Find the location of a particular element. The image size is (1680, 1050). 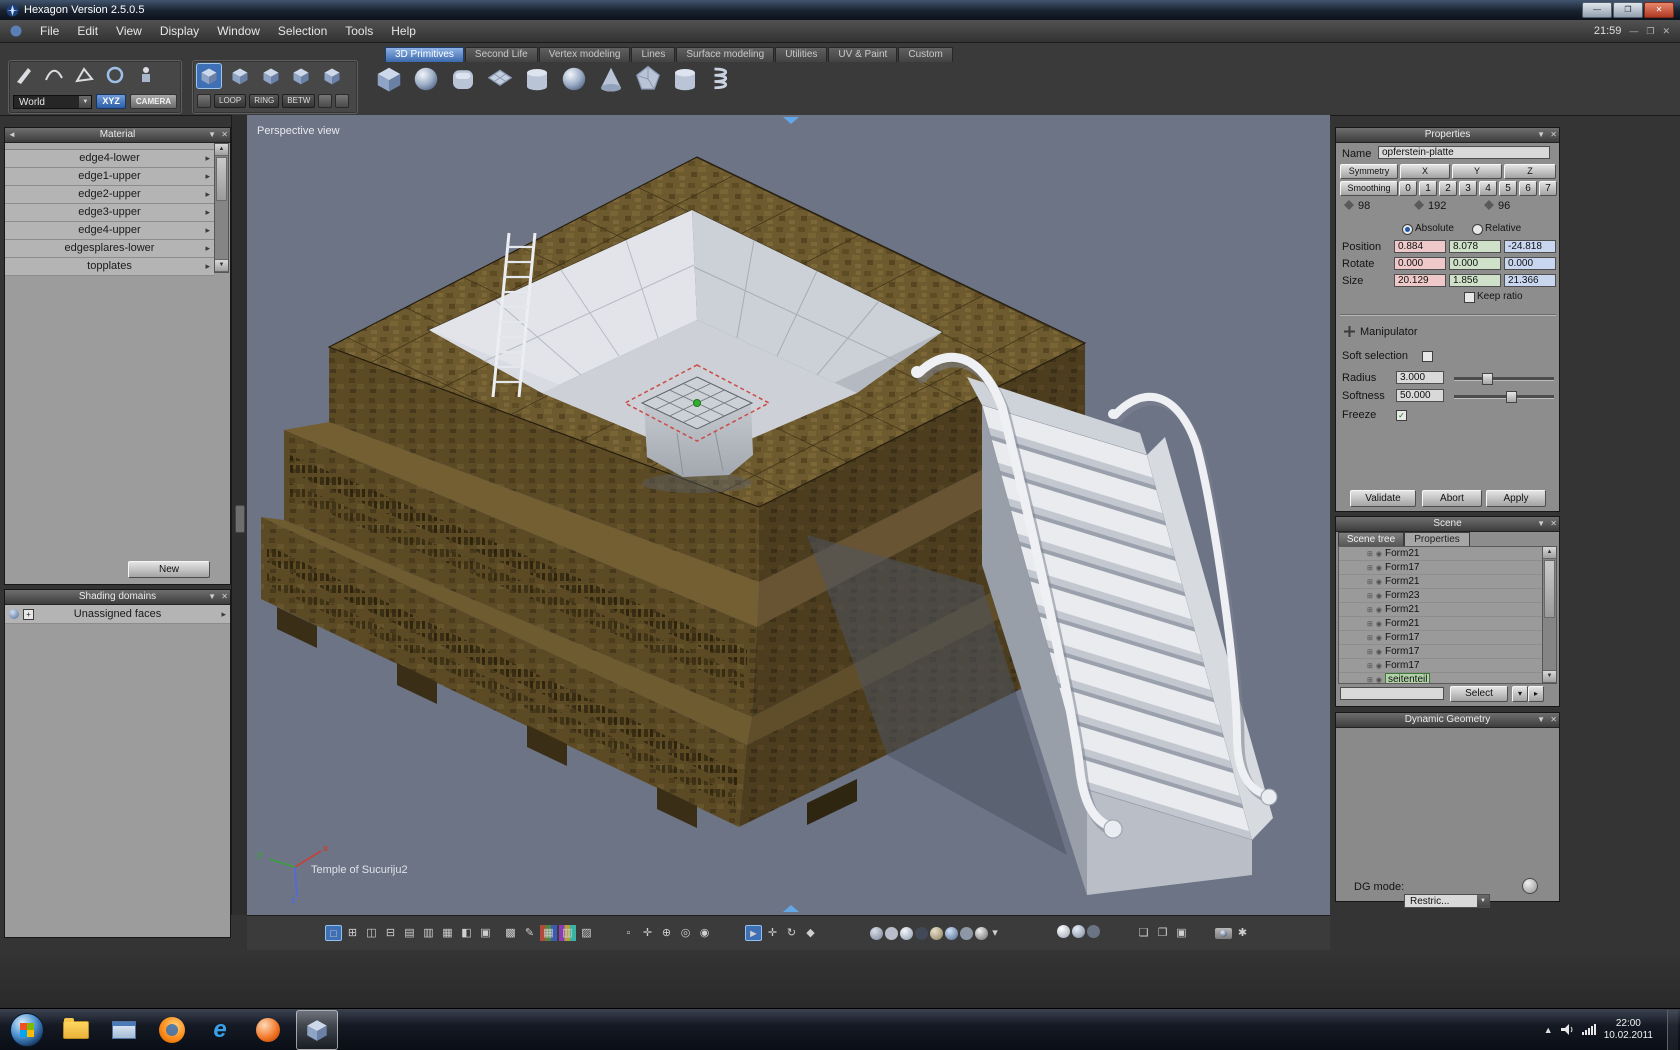

select-cursor-icon: ► is located at coordinates (753, 933).